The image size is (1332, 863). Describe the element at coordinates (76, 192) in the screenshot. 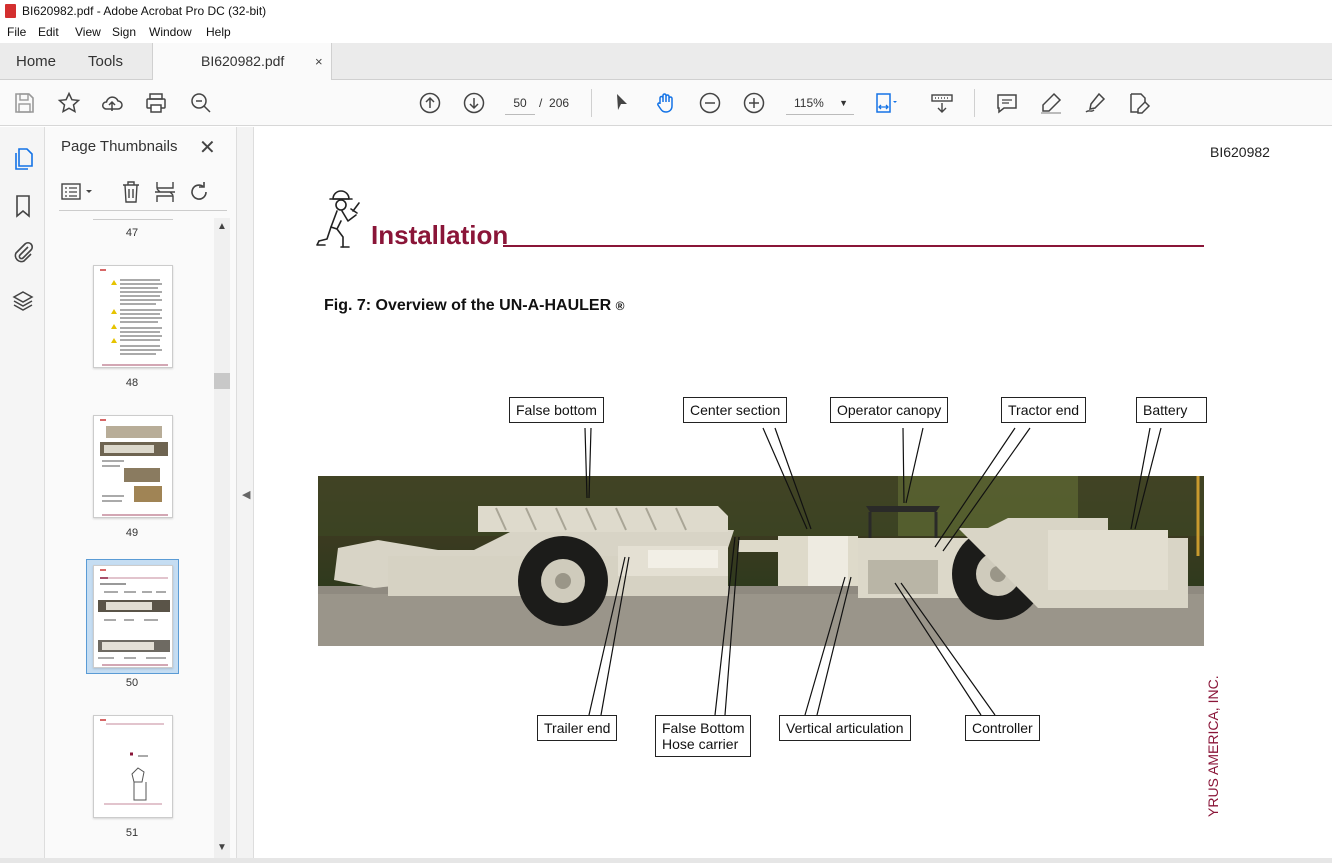

I see `thumbnail-options-icon` at that location.